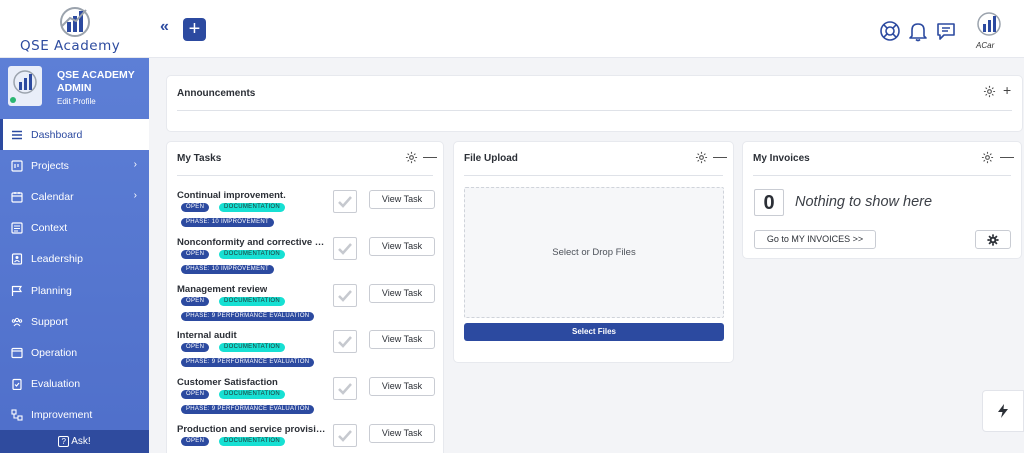  Describe the element at coordinates (74, 290) in the screenshot. I see `sidebar-item-planning: Planning` at that location.